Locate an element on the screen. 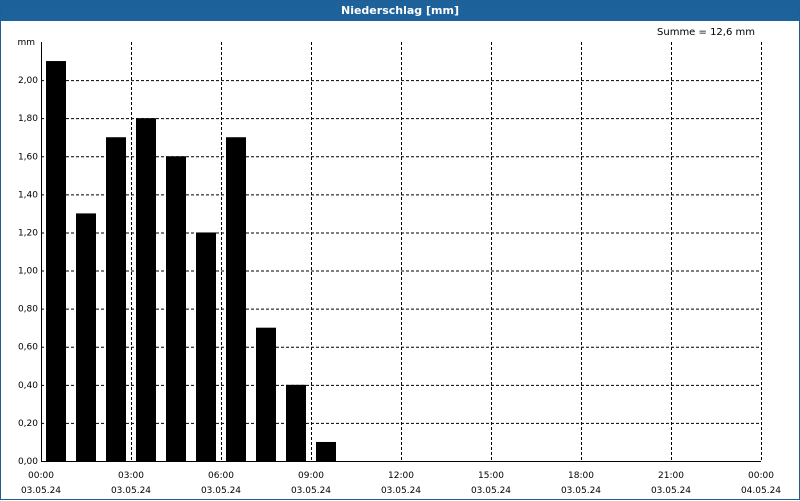 This screenshot has height=501, width=800. y-tick-label: 0,60 is located at coordinates (28, 348).